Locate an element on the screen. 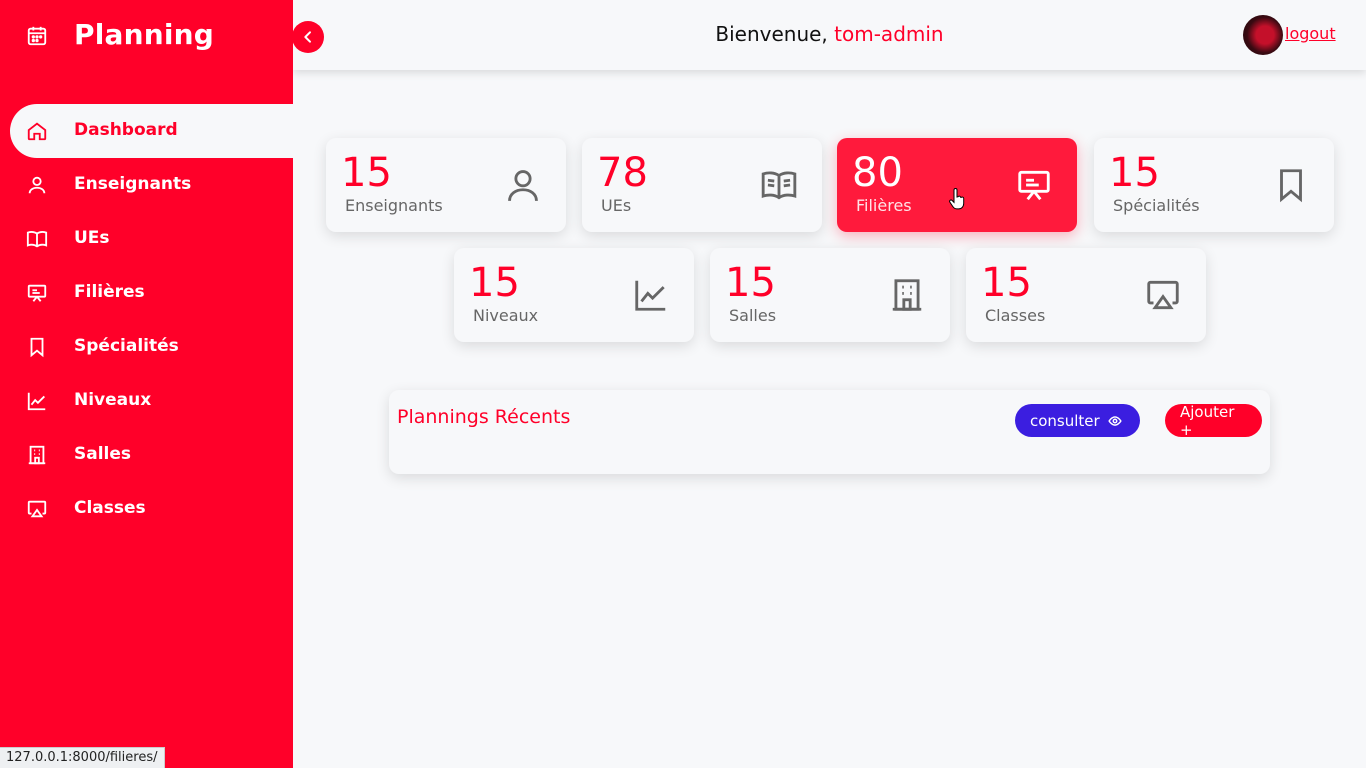 The width and height of the screenshot is (1366, 768). sidebar-item-label: UEs is located at coordinates (92, 238).